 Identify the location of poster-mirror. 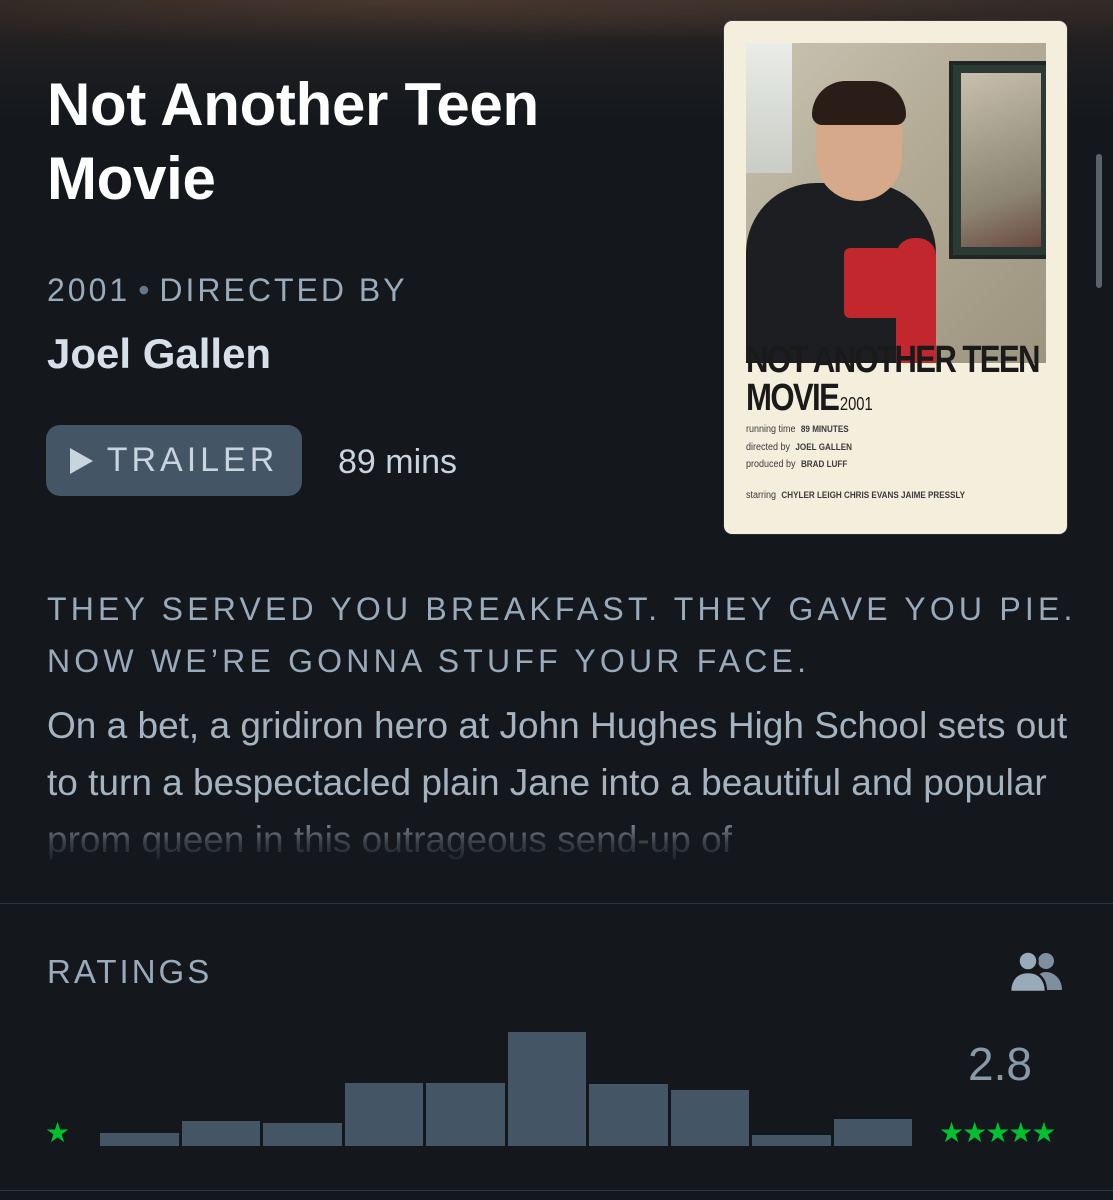
(997, 160).